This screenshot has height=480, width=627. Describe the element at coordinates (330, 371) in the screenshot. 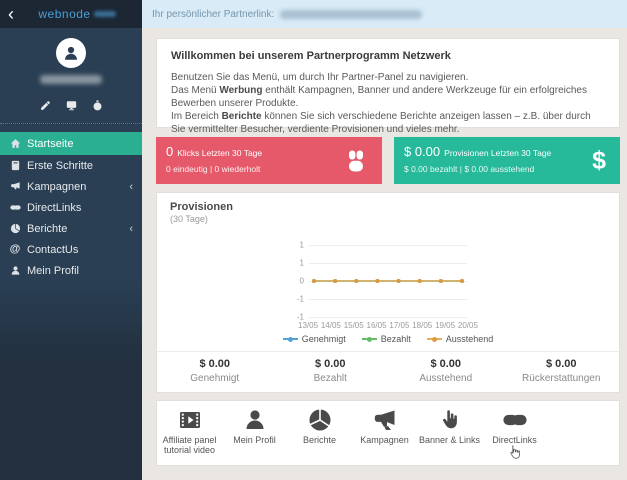

I see `summary-bezahlt: $ 0.00 Bezahlt` at that location.